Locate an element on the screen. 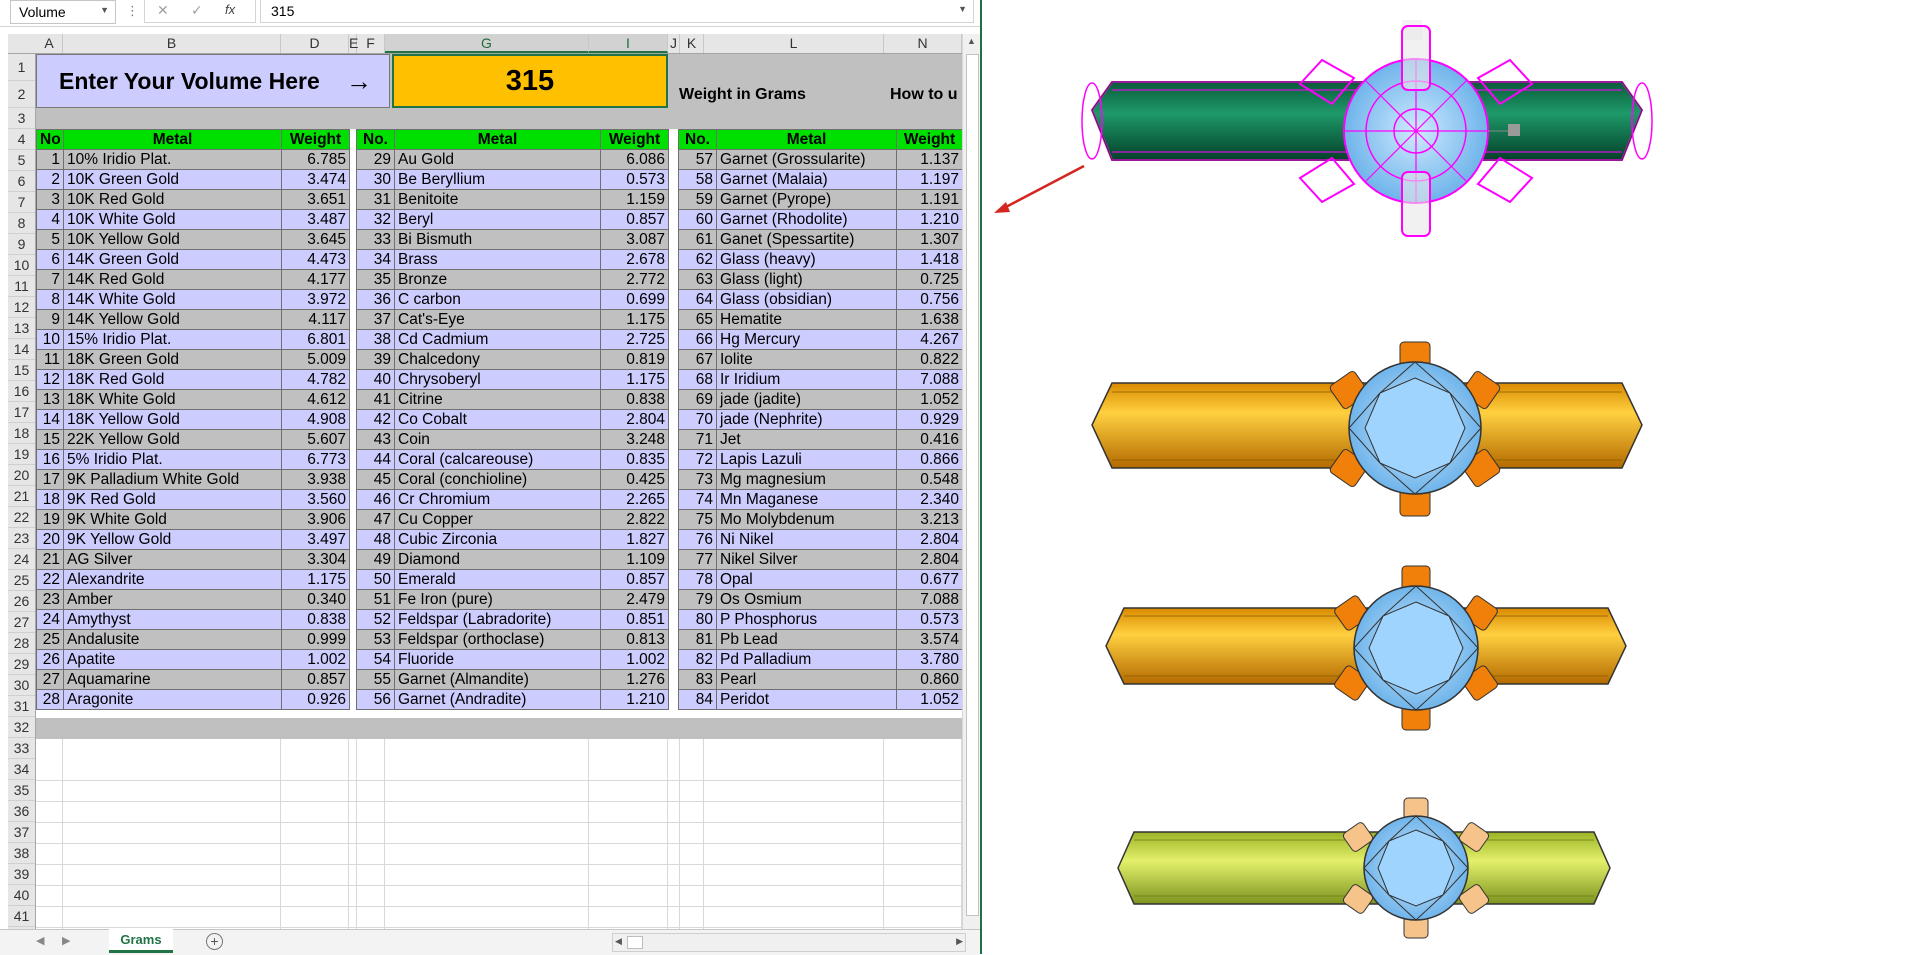  metal-name: Opal is located at coordinates (806, 579).